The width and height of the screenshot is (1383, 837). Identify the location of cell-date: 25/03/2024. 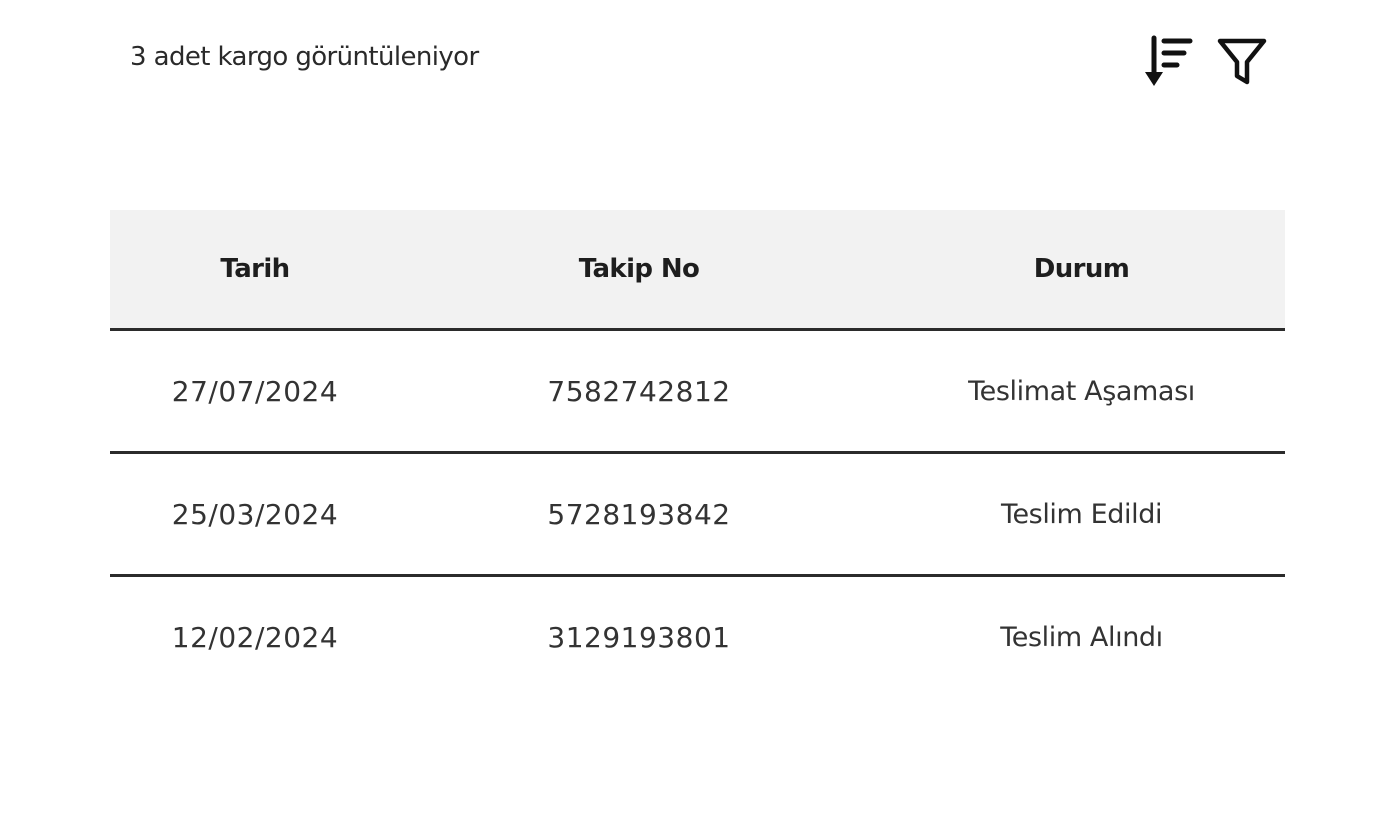
(255, 514).